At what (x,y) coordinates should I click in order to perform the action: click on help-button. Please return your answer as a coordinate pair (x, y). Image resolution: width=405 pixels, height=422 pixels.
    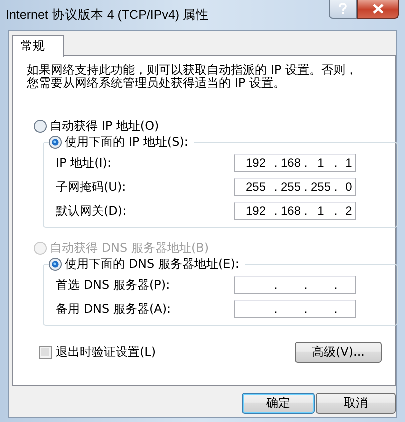
    Looking at the image, I should click on (343, 9).